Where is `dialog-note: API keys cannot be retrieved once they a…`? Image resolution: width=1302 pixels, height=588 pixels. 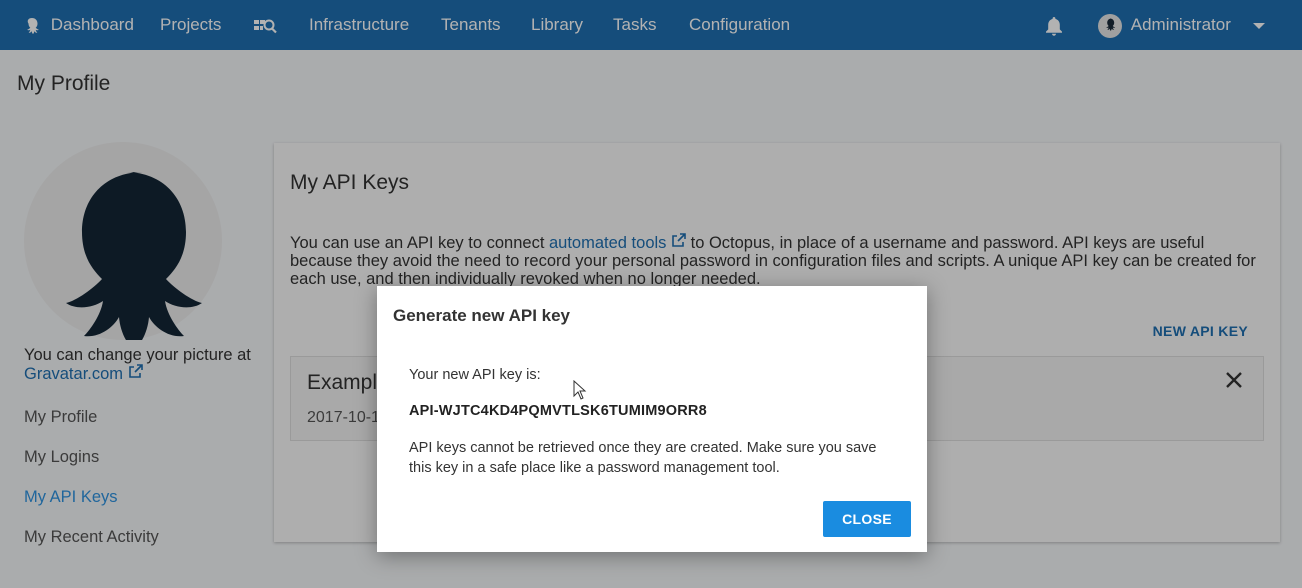 dialog-note: API keys cannot be retrieved once they a… is located at coordinates (643, 458).